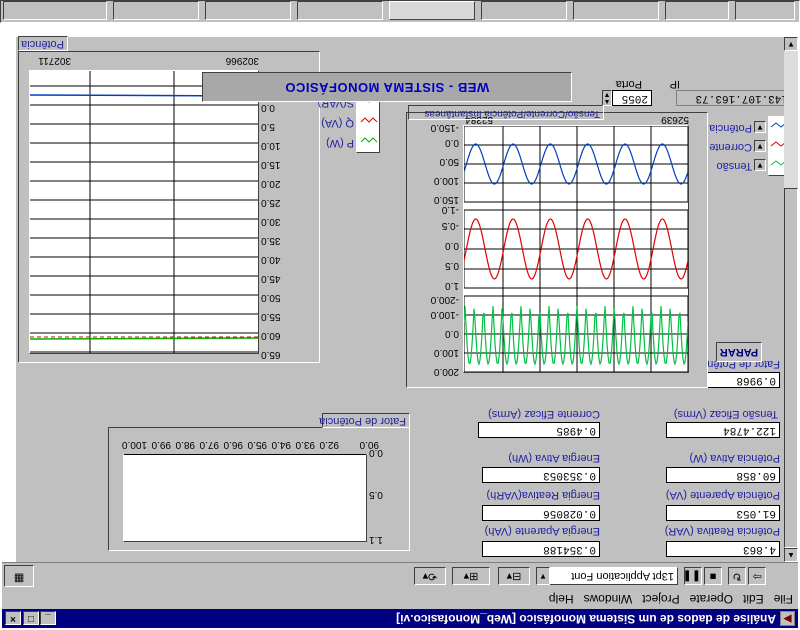 This screenshot has width=800, height=630. I want to click on font-select: 13pt Application Font, so click(608, 576).